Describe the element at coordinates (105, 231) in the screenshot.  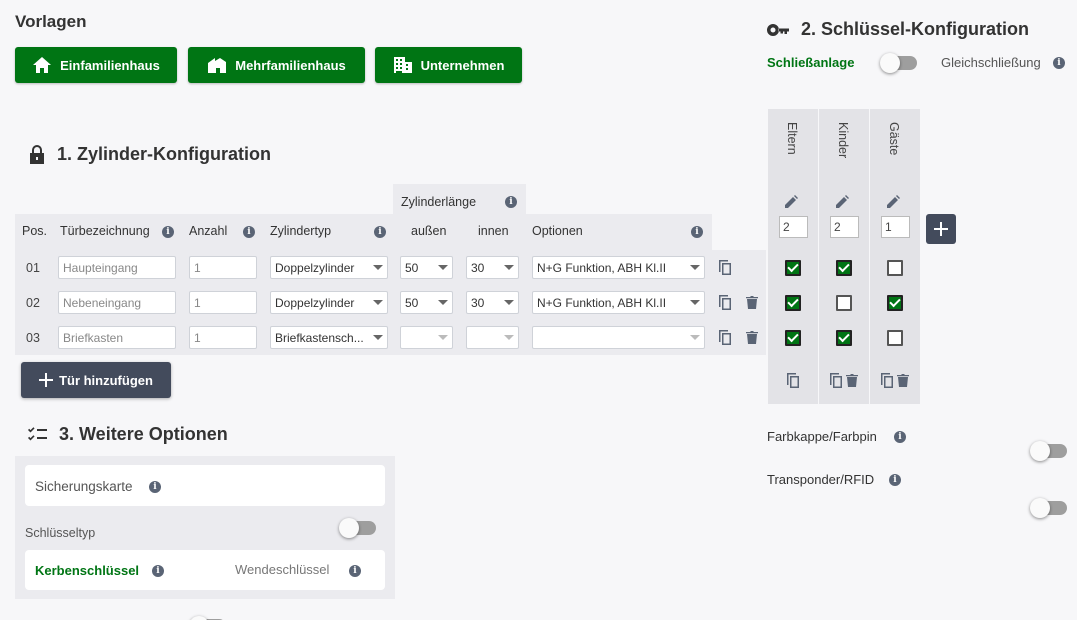
I see `header-door: Türbezeichnung` at that location.